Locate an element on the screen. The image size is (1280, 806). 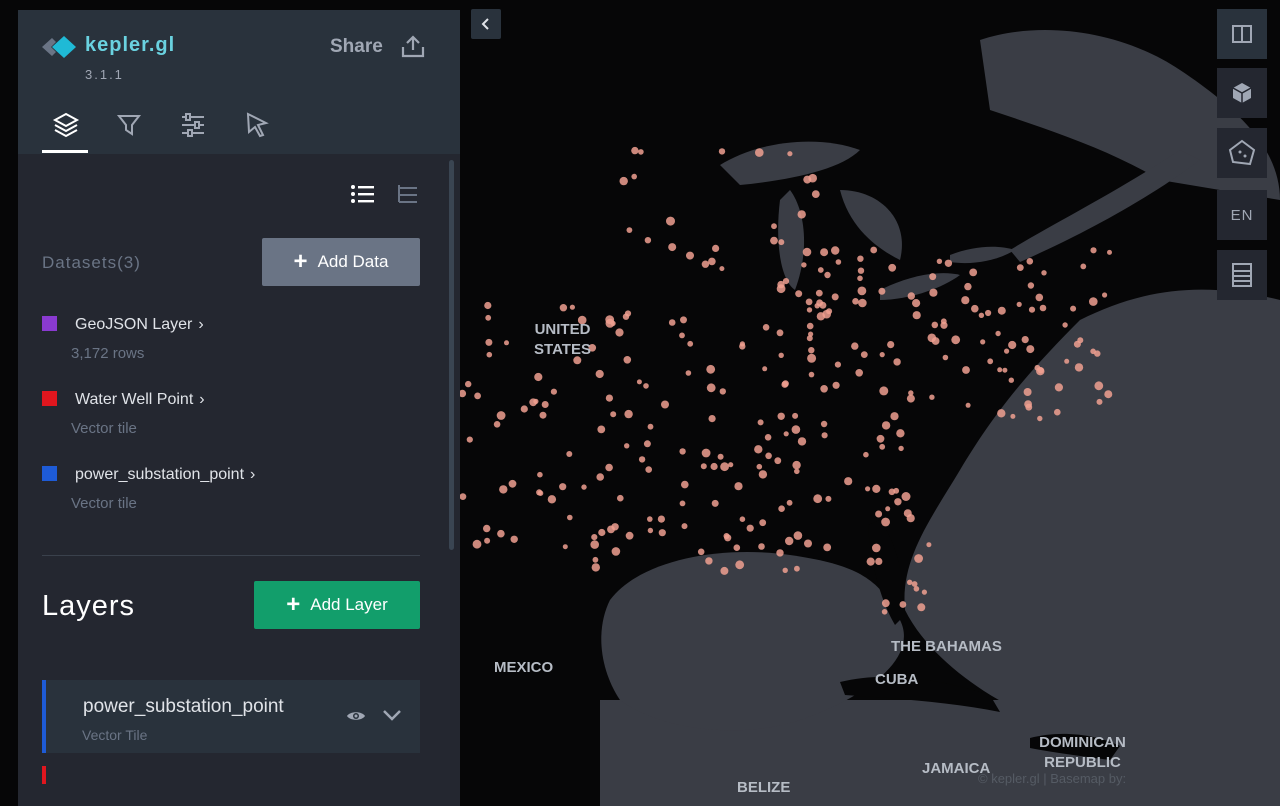
split-map-button is located at coordinates (1242, 34).